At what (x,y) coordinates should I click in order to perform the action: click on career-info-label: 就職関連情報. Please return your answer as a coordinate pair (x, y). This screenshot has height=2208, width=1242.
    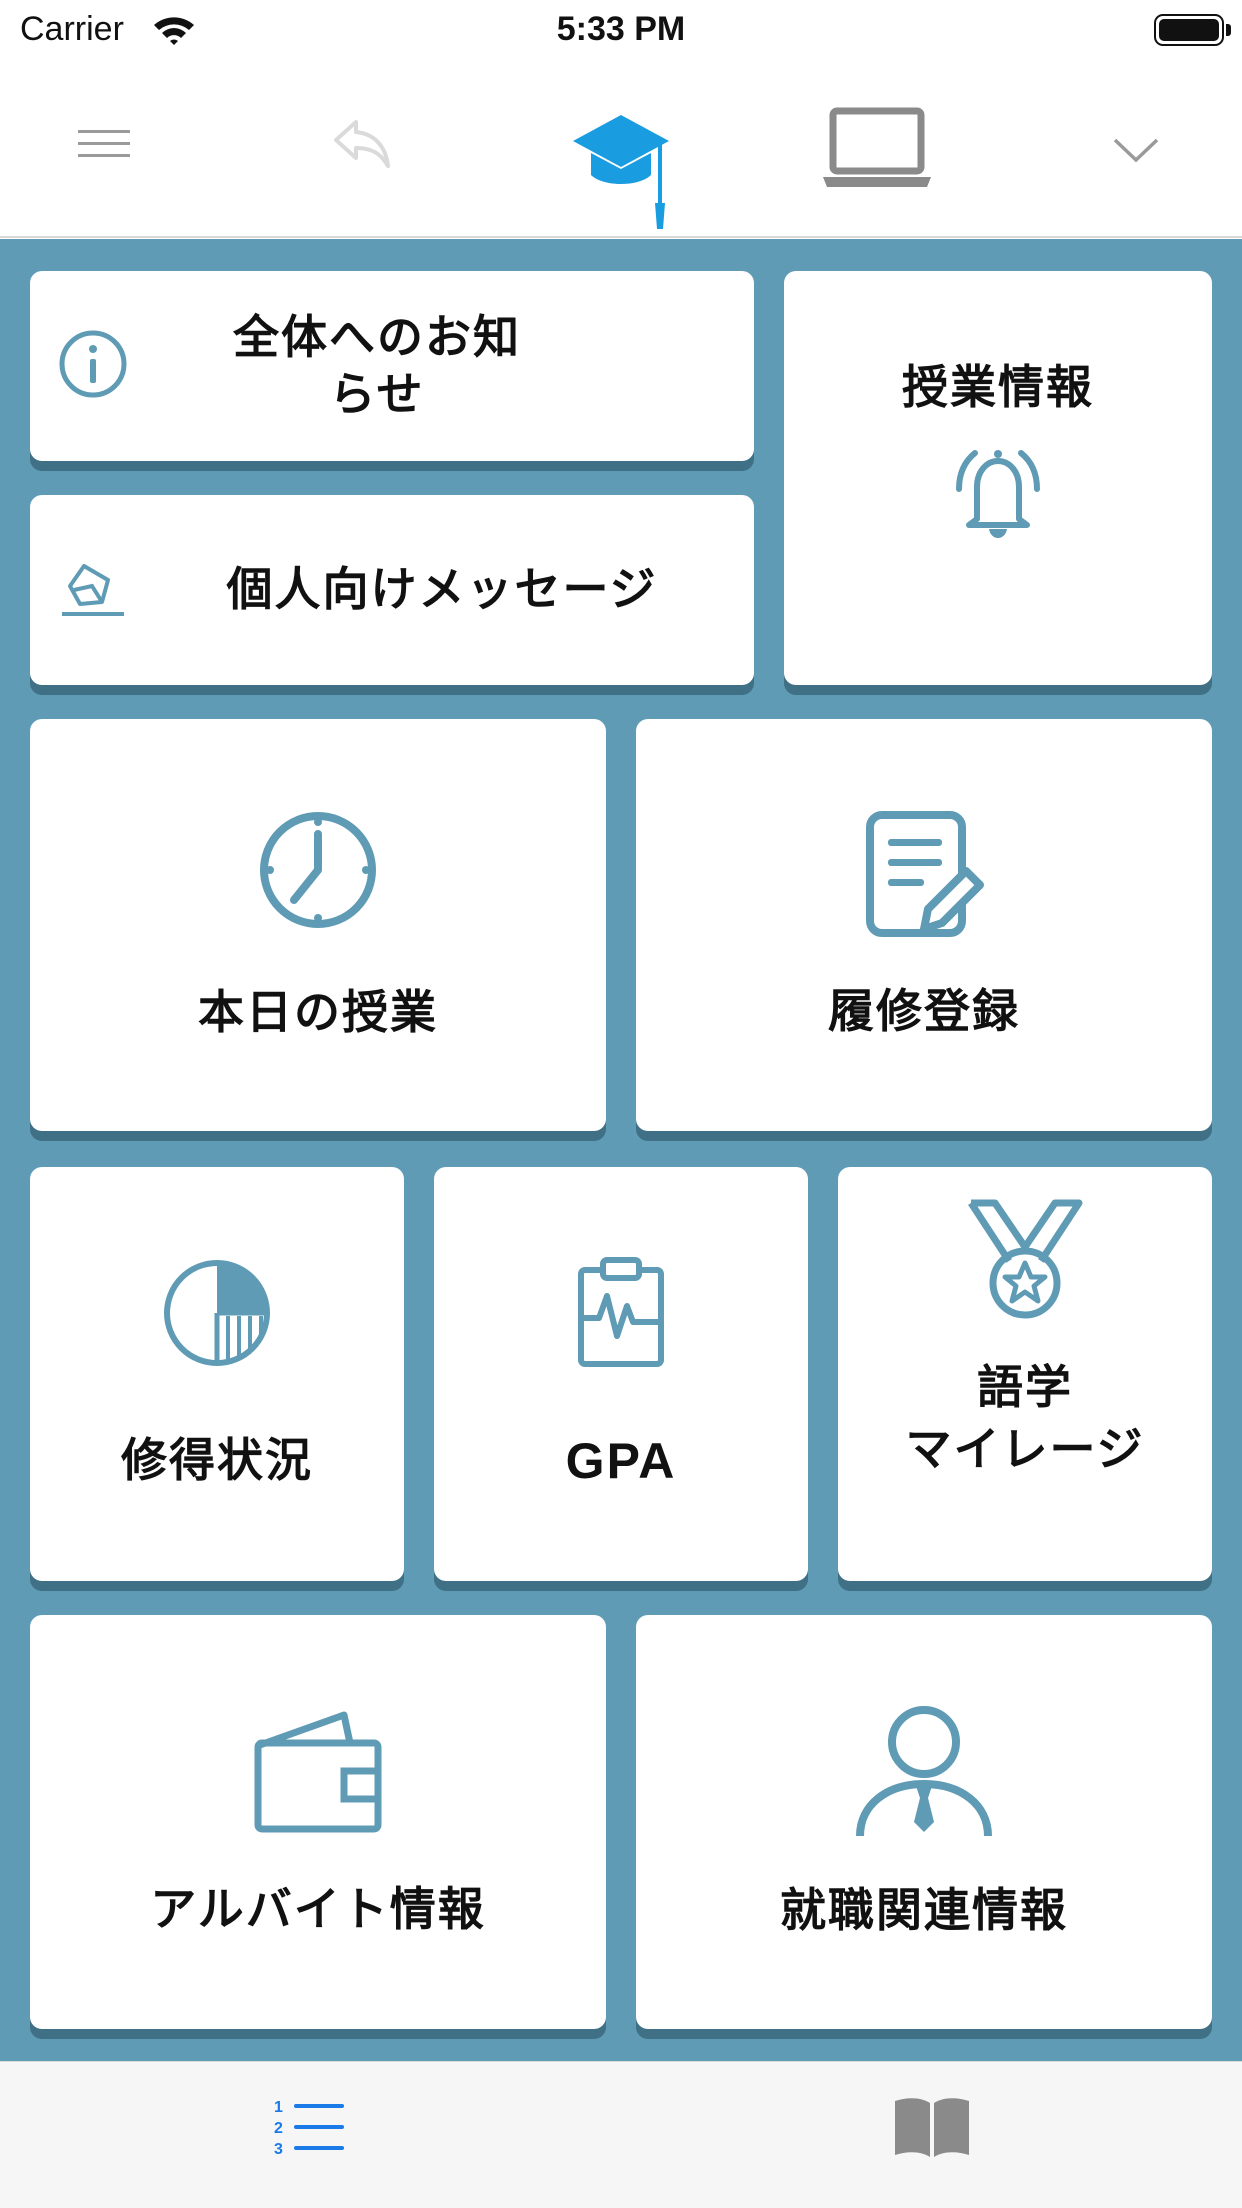
    Looking at the image, I should click on (924, 1910).